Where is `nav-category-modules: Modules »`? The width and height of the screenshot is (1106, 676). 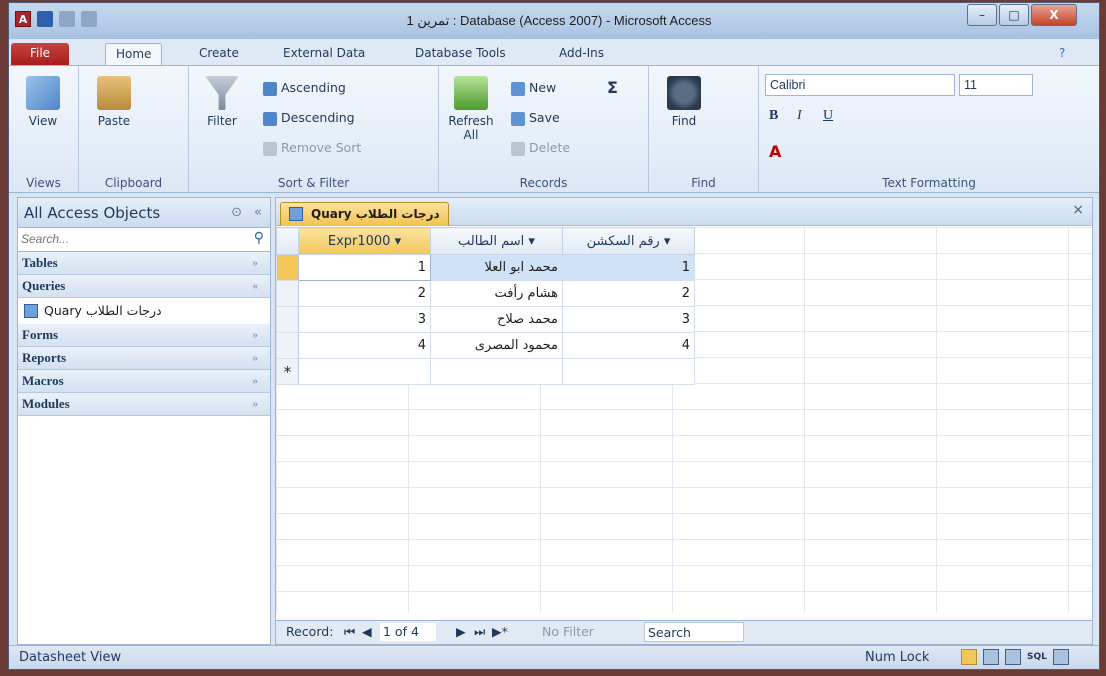
nav-category-modules: Modules » is located at coordinates (144, 404).